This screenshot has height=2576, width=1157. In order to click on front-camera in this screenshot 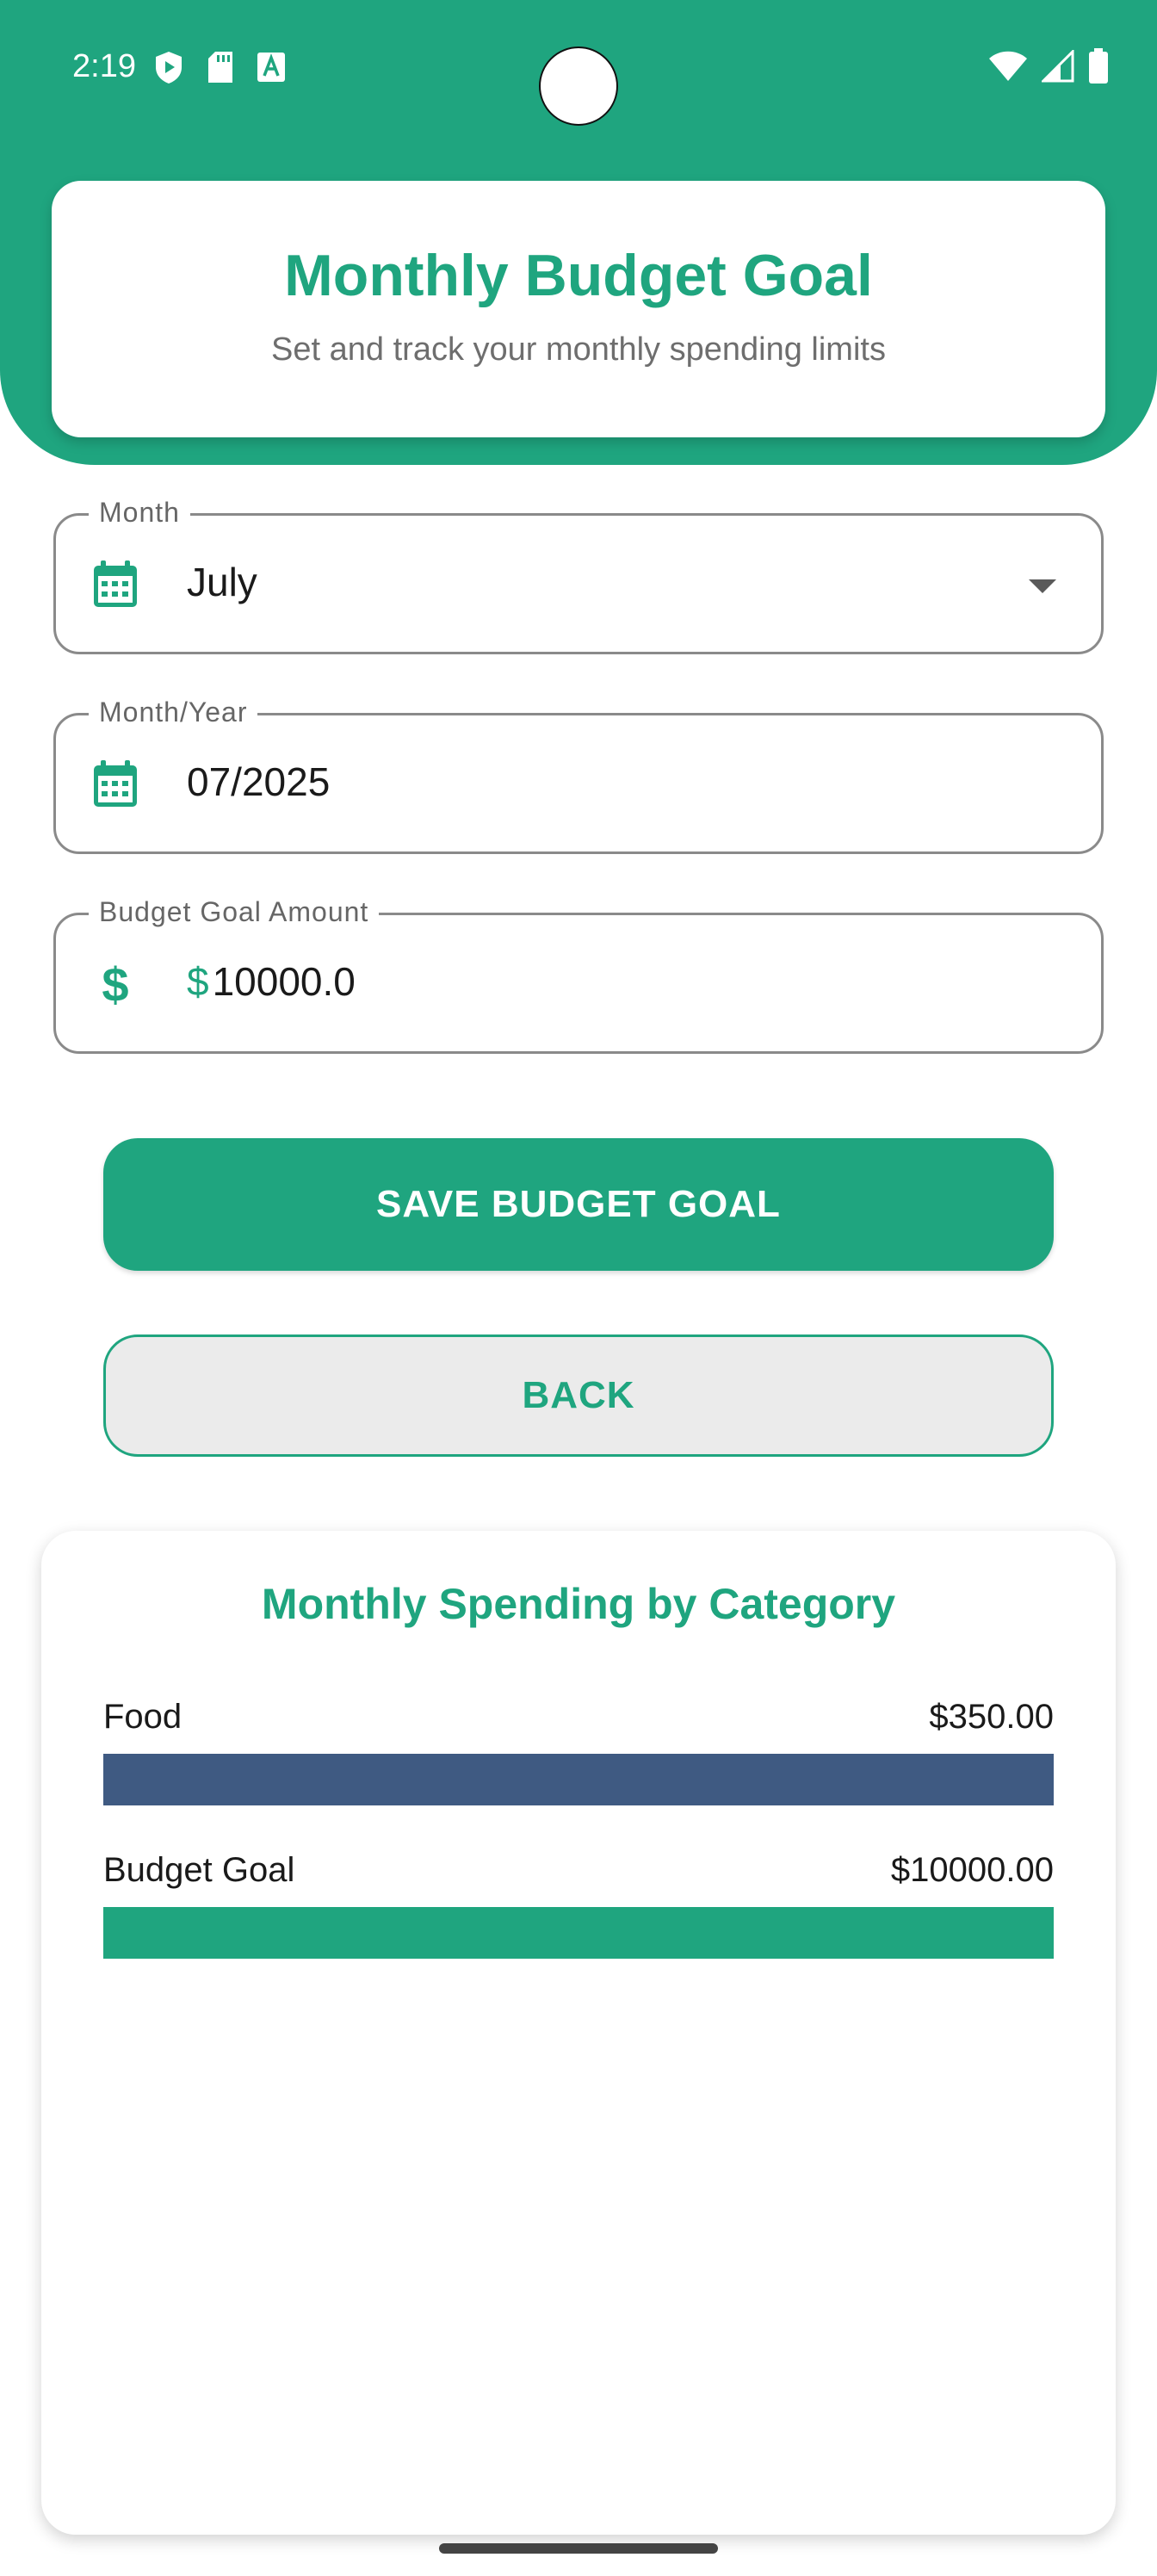, I will do `click(579, 86)`.